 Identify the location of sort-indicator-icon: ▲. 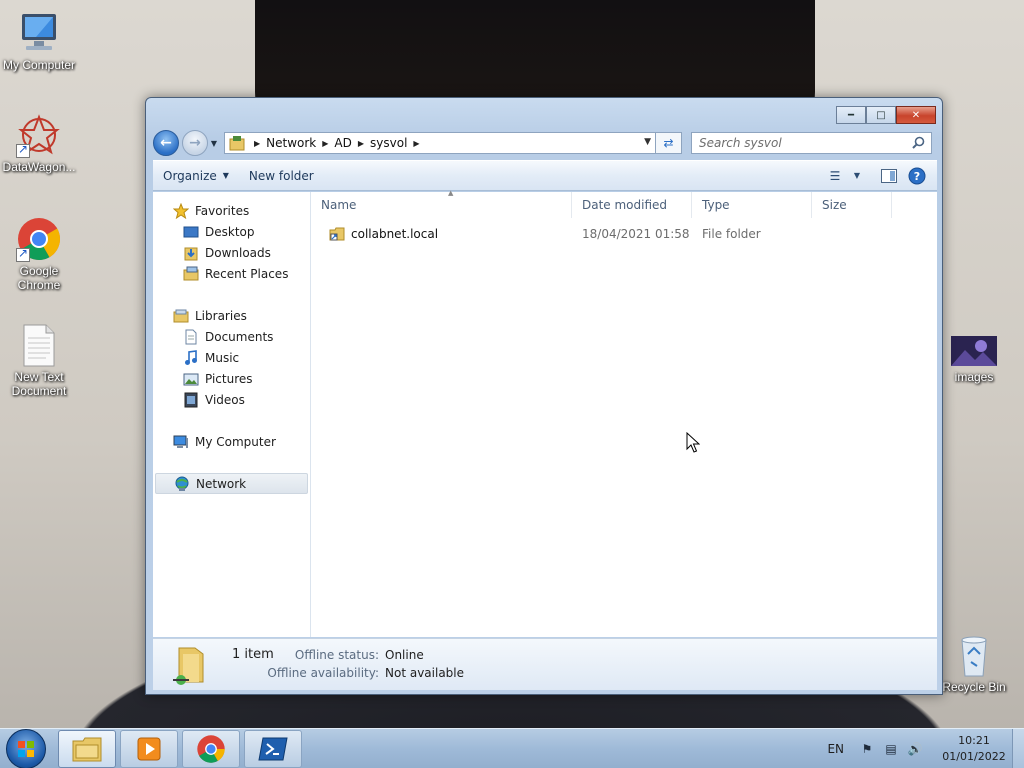
(451, 193).